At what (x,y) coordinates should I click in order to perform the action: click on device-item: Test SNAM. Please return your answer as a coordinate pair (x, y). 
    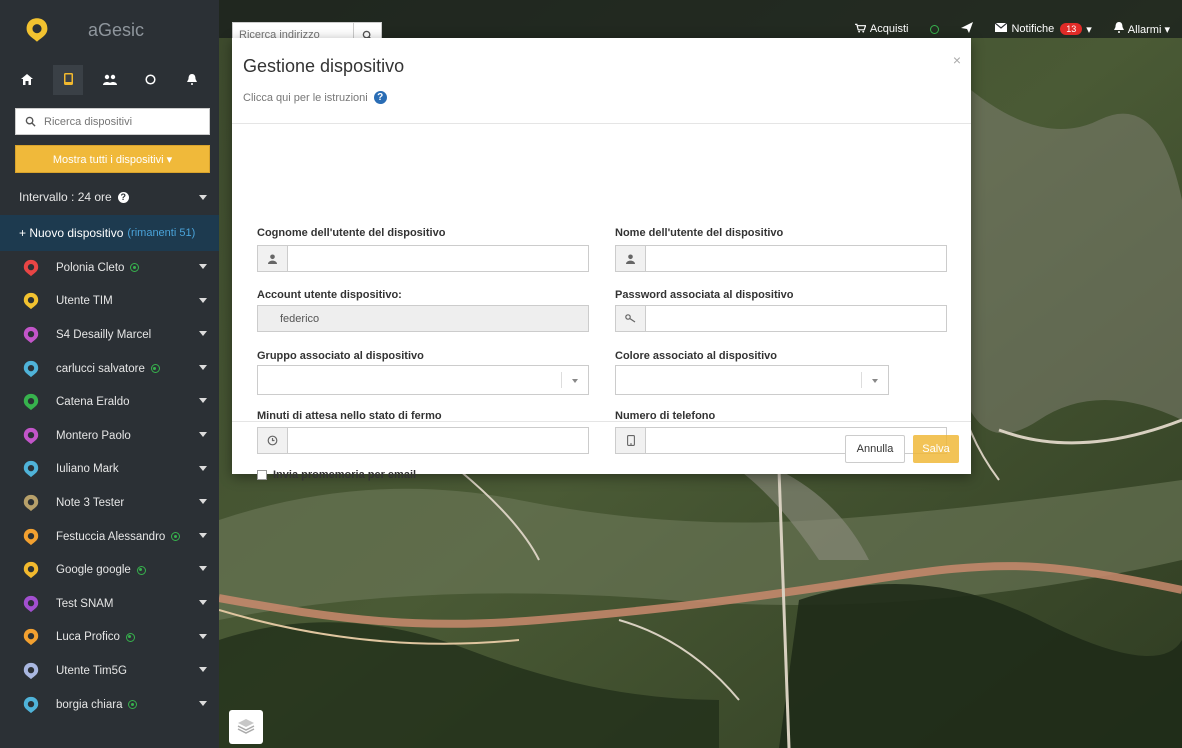
    Looking at the image, I should click on (109, 604).